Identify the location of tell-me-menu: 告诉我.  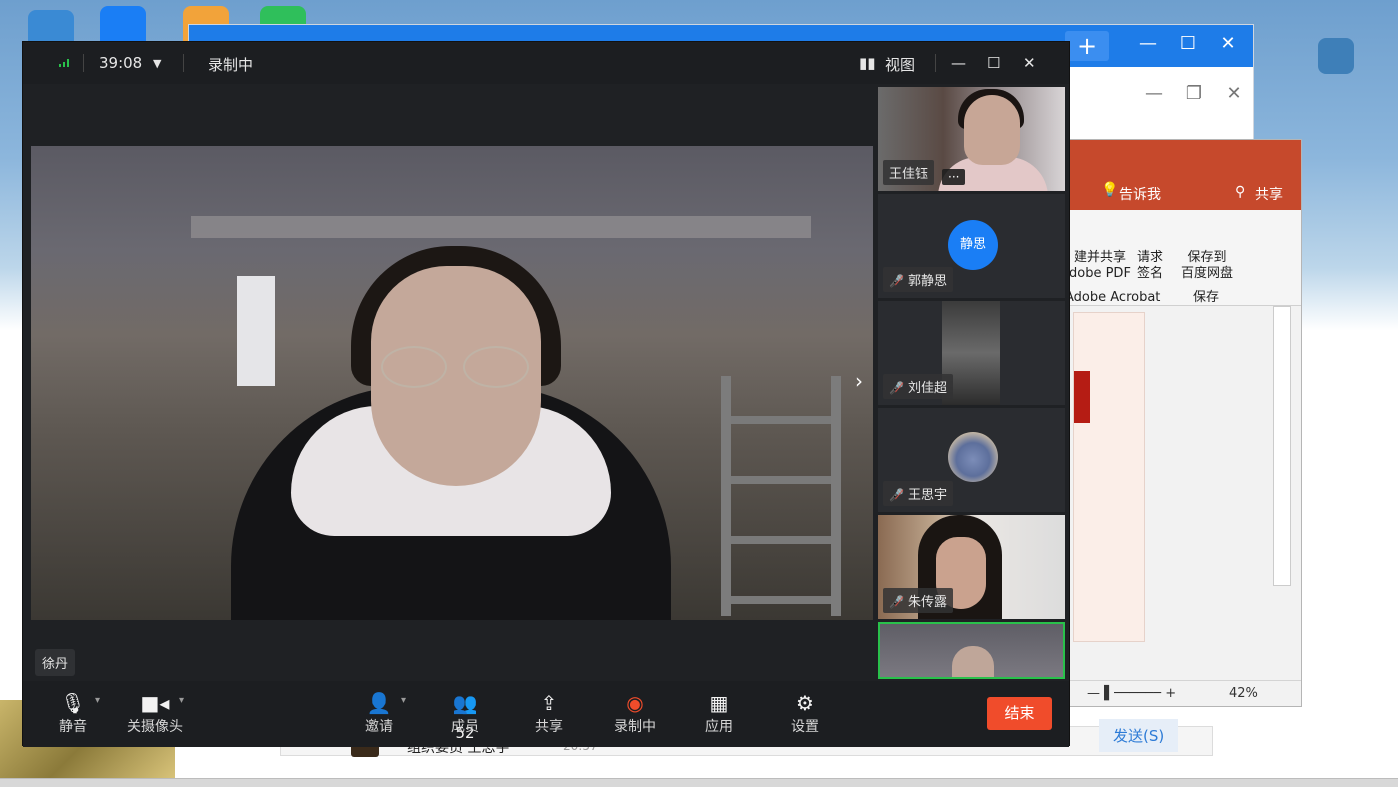
(1140, 194).